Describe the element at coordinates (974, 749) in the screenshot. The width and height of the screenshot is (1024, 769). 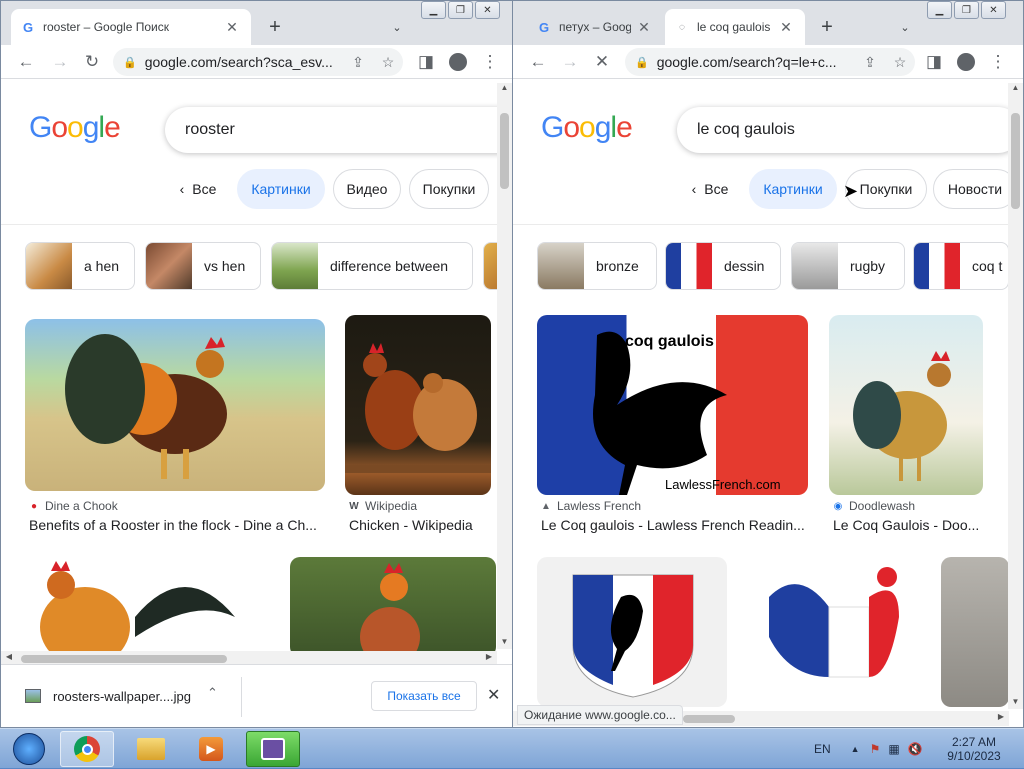
I see `clock: 2:27 AM 9/10/2023` at that location.